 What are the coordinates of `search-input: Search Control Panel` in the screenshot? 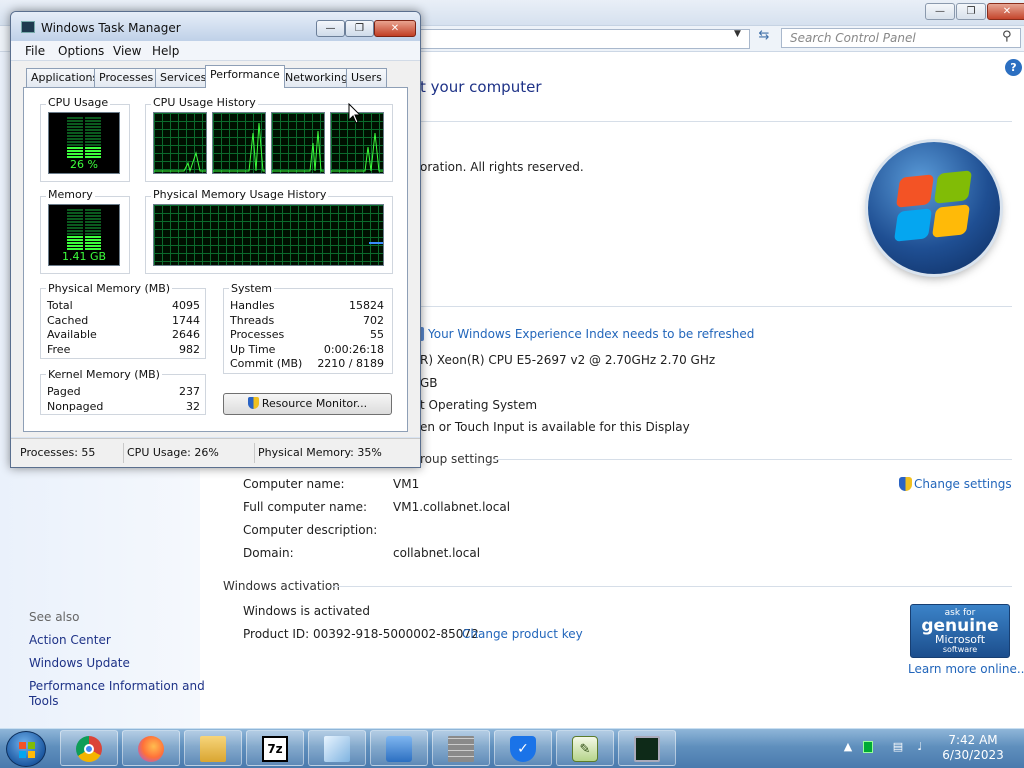 It's located at (901, 38).